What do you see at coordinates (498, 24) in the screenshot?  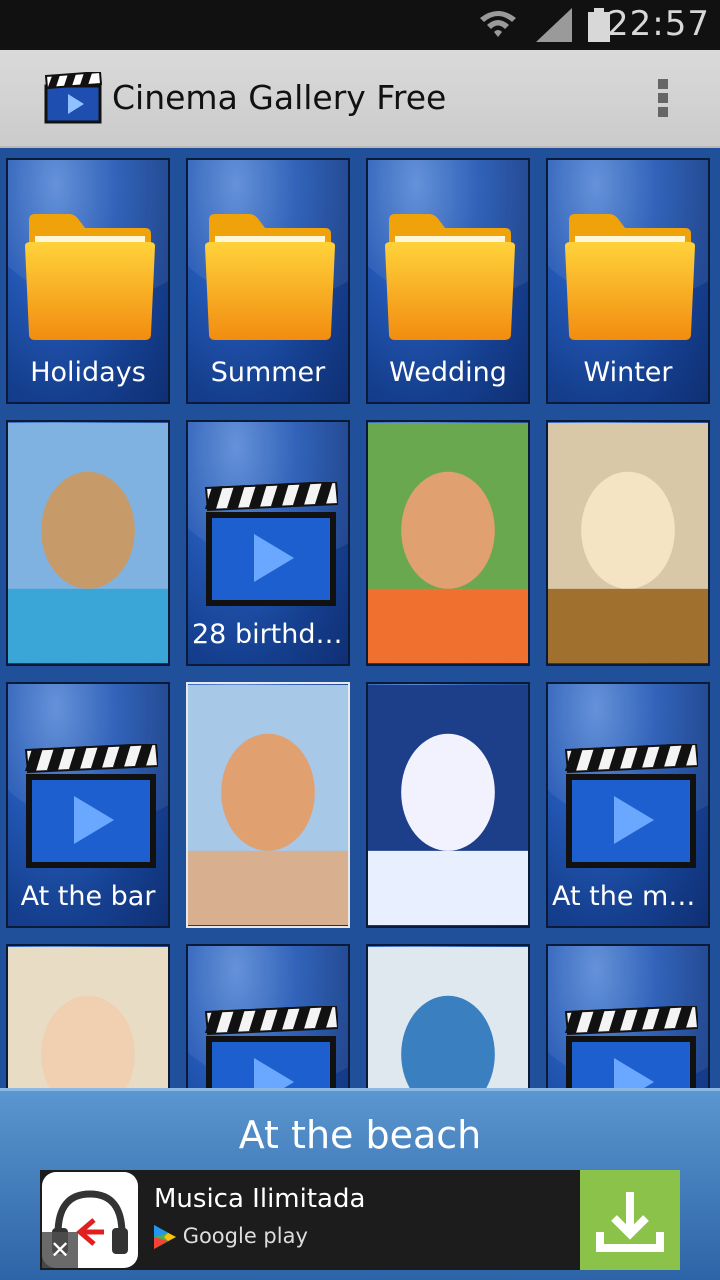 I see `wifi-icon` at bounding box center [498, 24].